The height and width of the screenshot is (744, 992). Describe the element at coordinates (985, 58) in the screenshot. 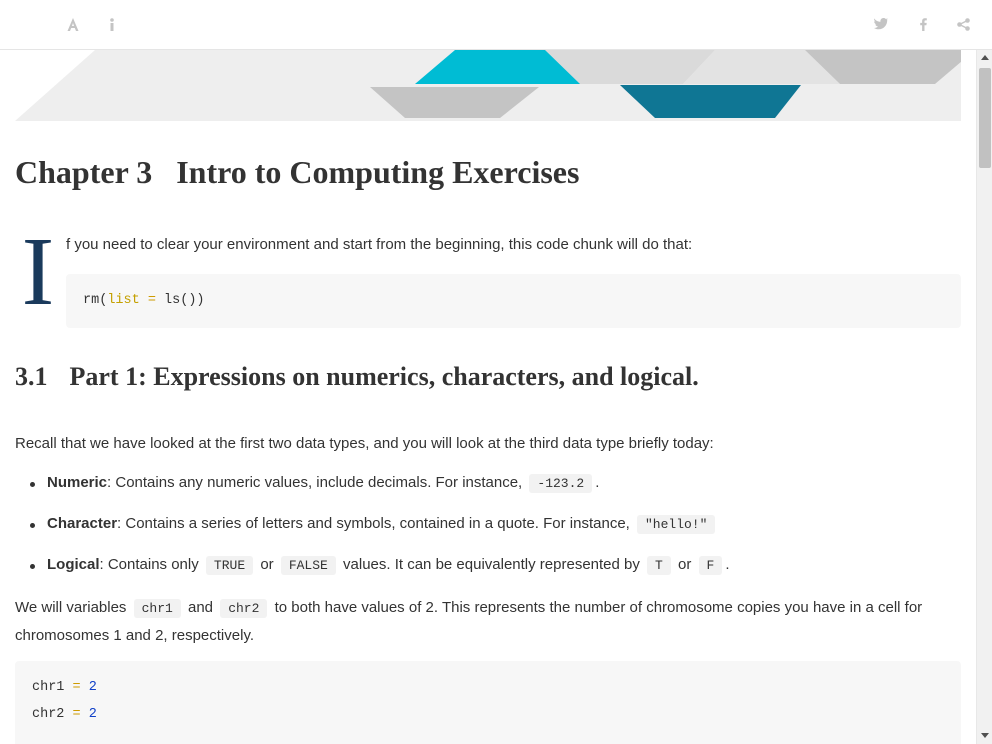

I see `scroll-up-arrow-icon` at that location.